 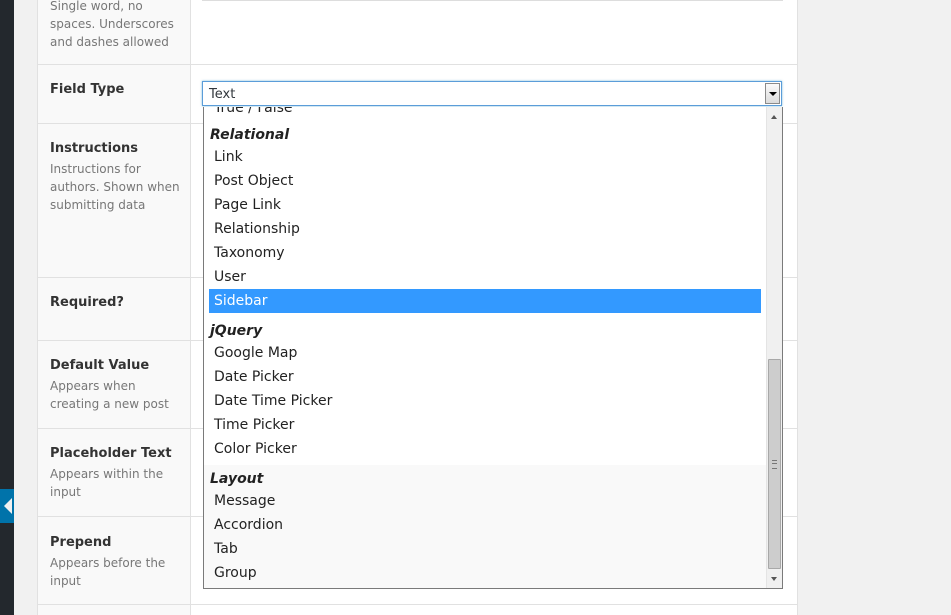 I want to click on instructions-title: Instructions, so click(x=94, y=148).